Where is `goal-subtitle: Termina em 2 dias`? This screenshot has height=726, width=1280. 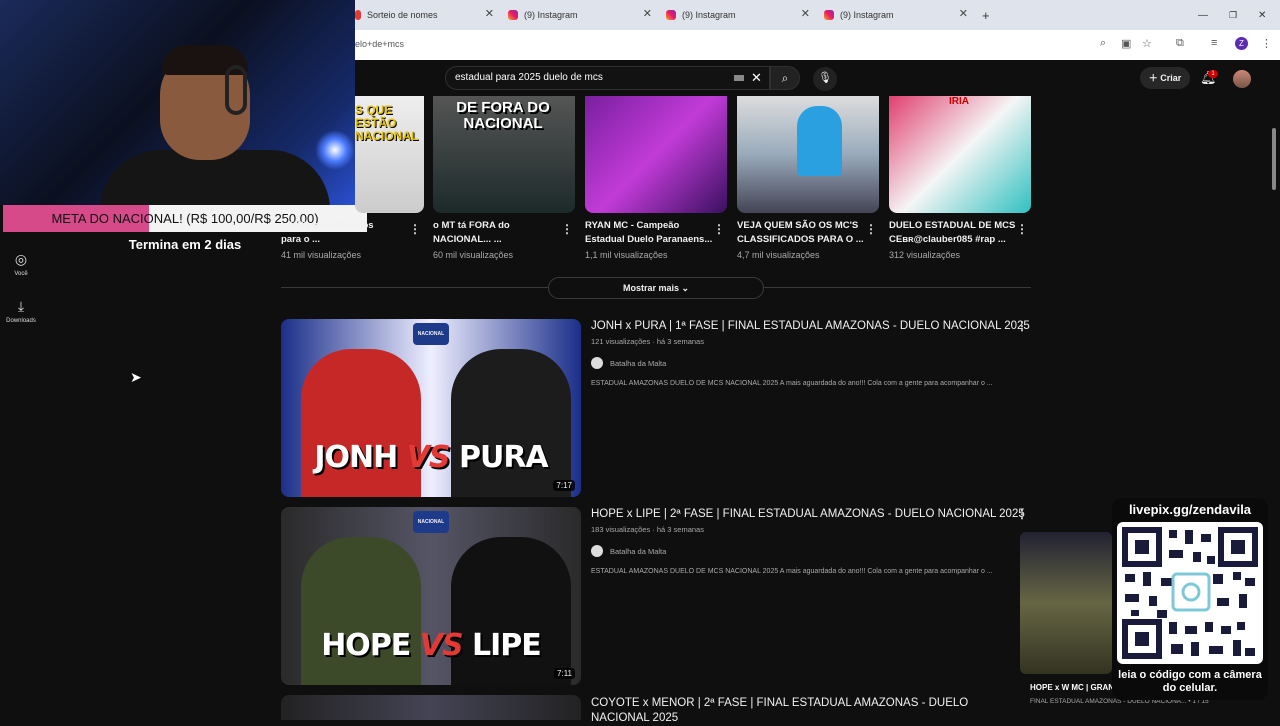
goal-subtitle: Termina em 2 dias is located at coordinates (185, 244).